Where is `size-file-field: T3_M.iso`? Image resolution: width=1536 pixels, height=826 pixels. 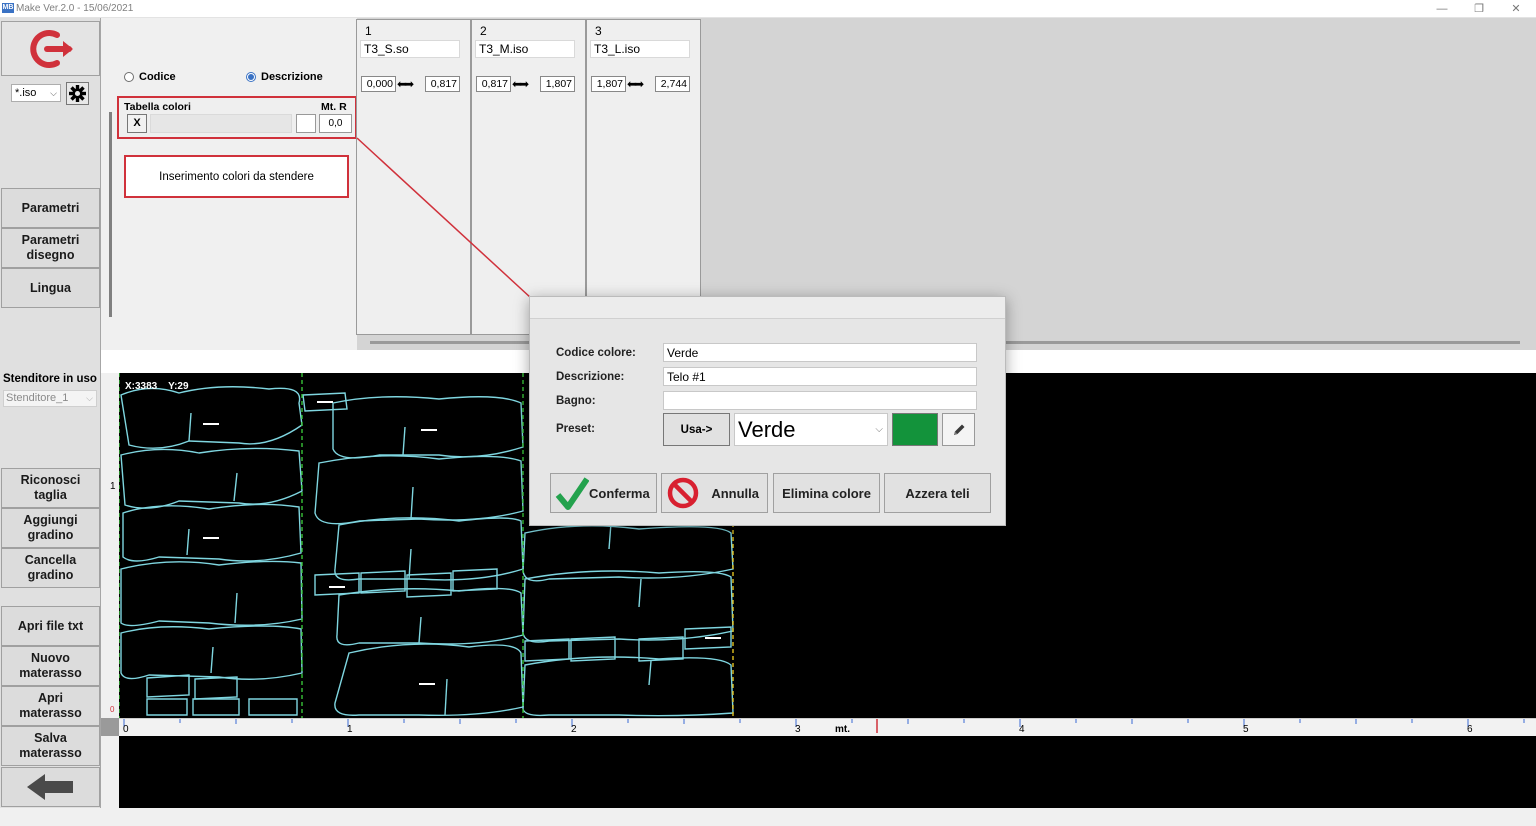 size-file-field: T3_M.iso is located at coordinates (525, 49).